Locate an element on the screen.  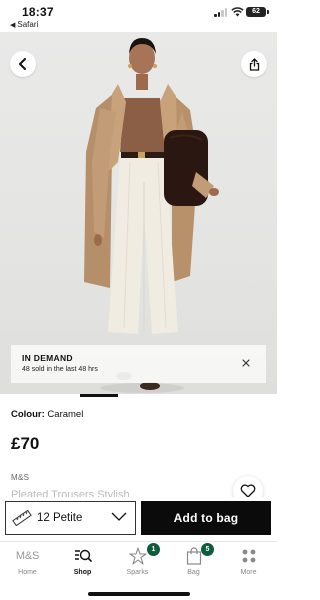
grid-menu-icon is located at coordinates (248, 556).